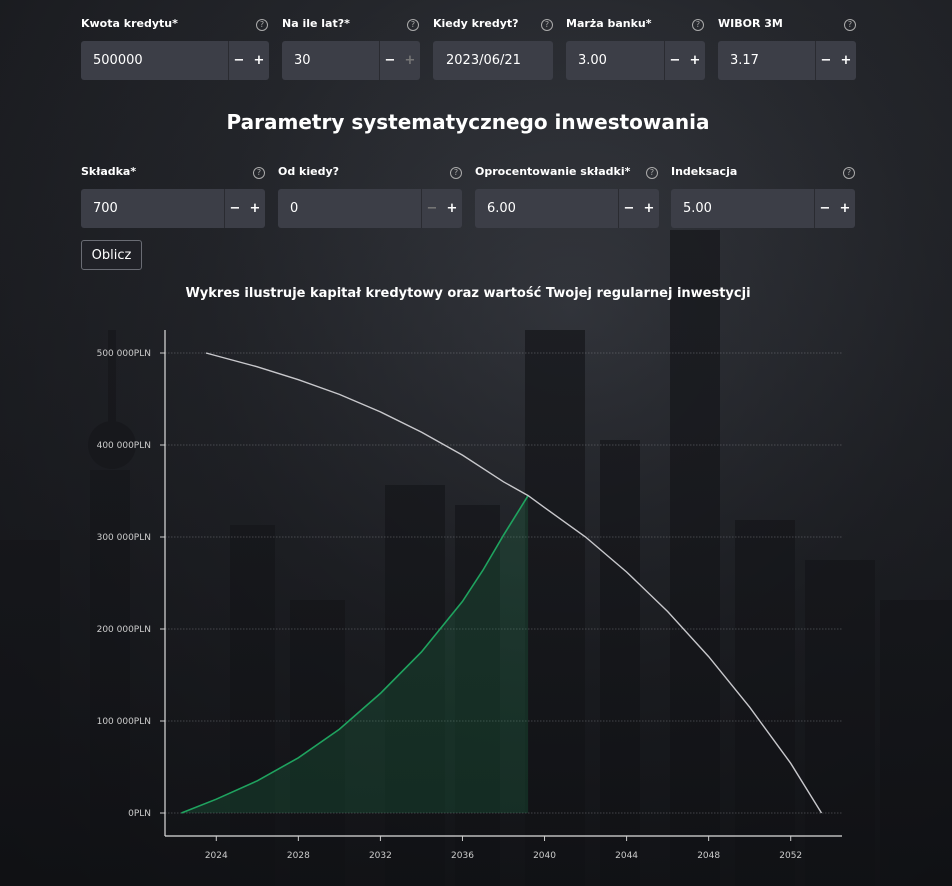 The image size is (952, 886). I want to click on x-tick-label: 2044, so click(626, 856).